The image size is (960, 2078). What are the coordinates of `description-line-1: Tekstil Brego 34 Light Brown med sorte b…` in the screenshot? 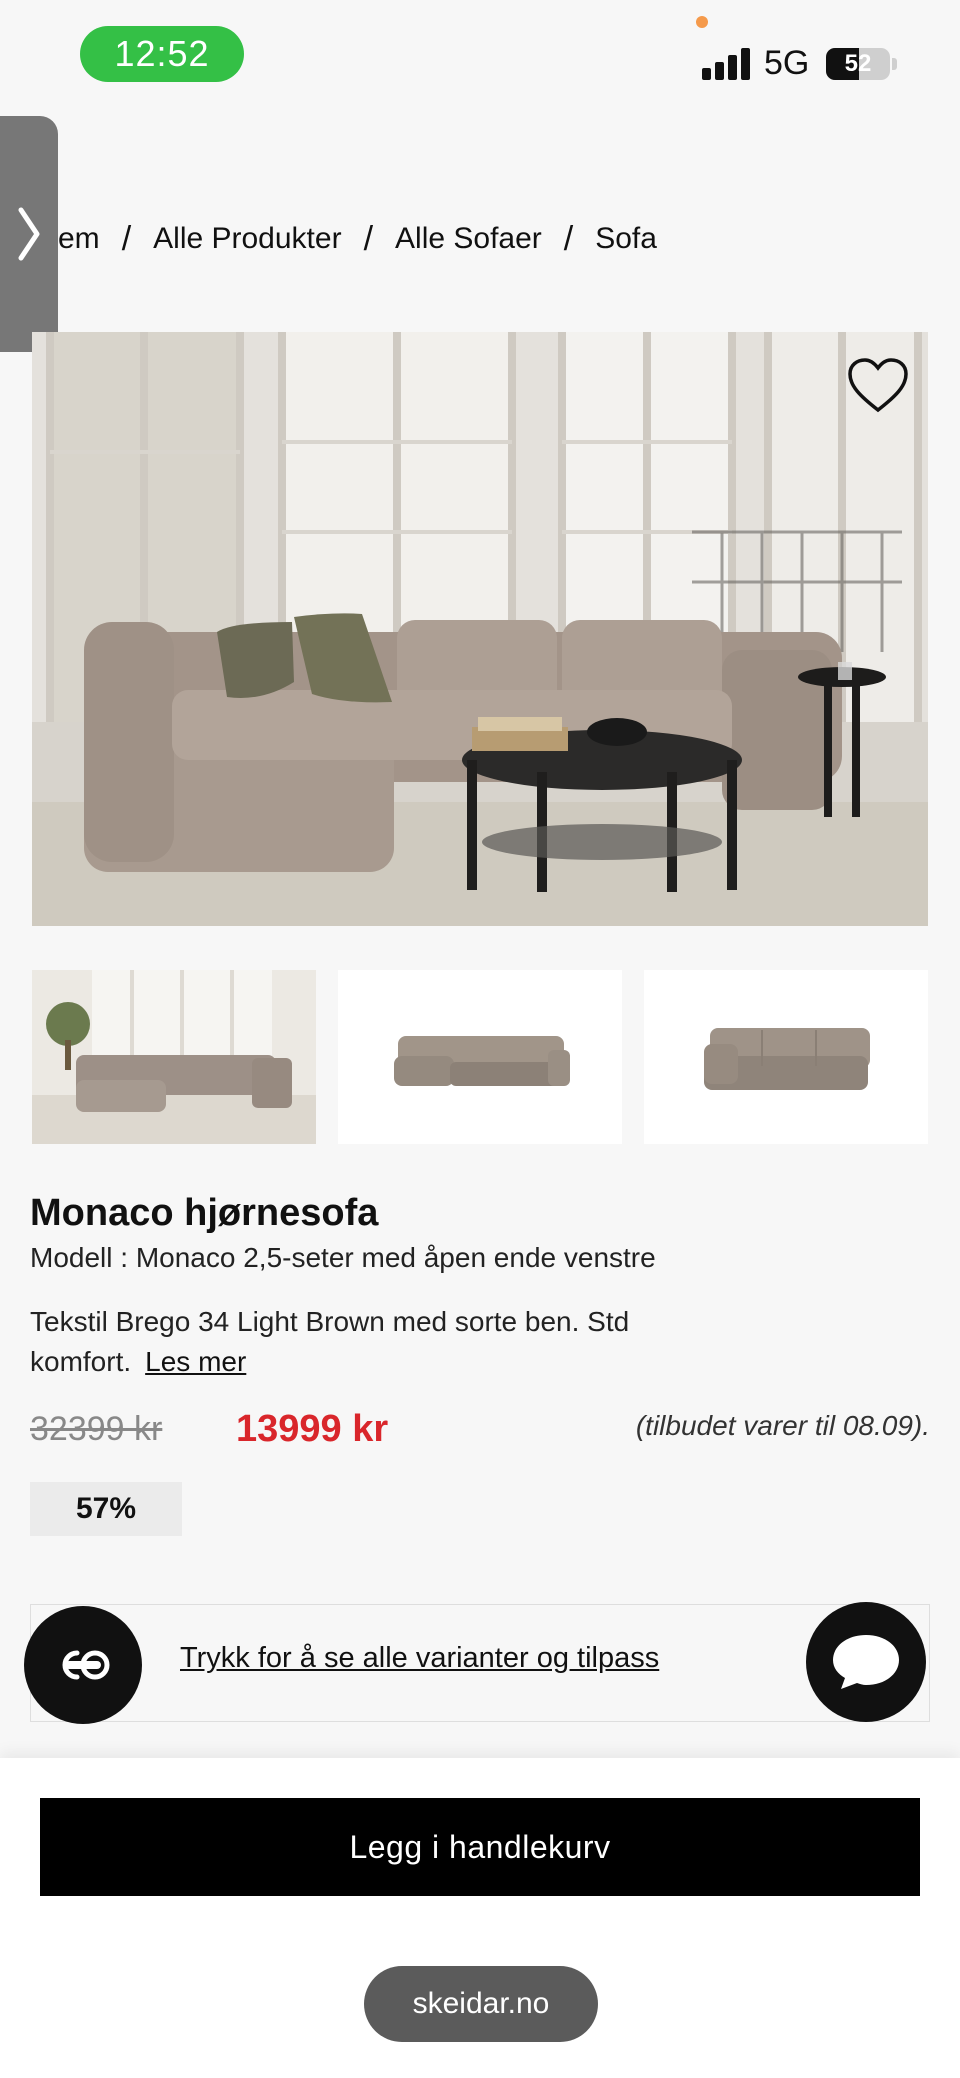 It's located at (330, 1321).